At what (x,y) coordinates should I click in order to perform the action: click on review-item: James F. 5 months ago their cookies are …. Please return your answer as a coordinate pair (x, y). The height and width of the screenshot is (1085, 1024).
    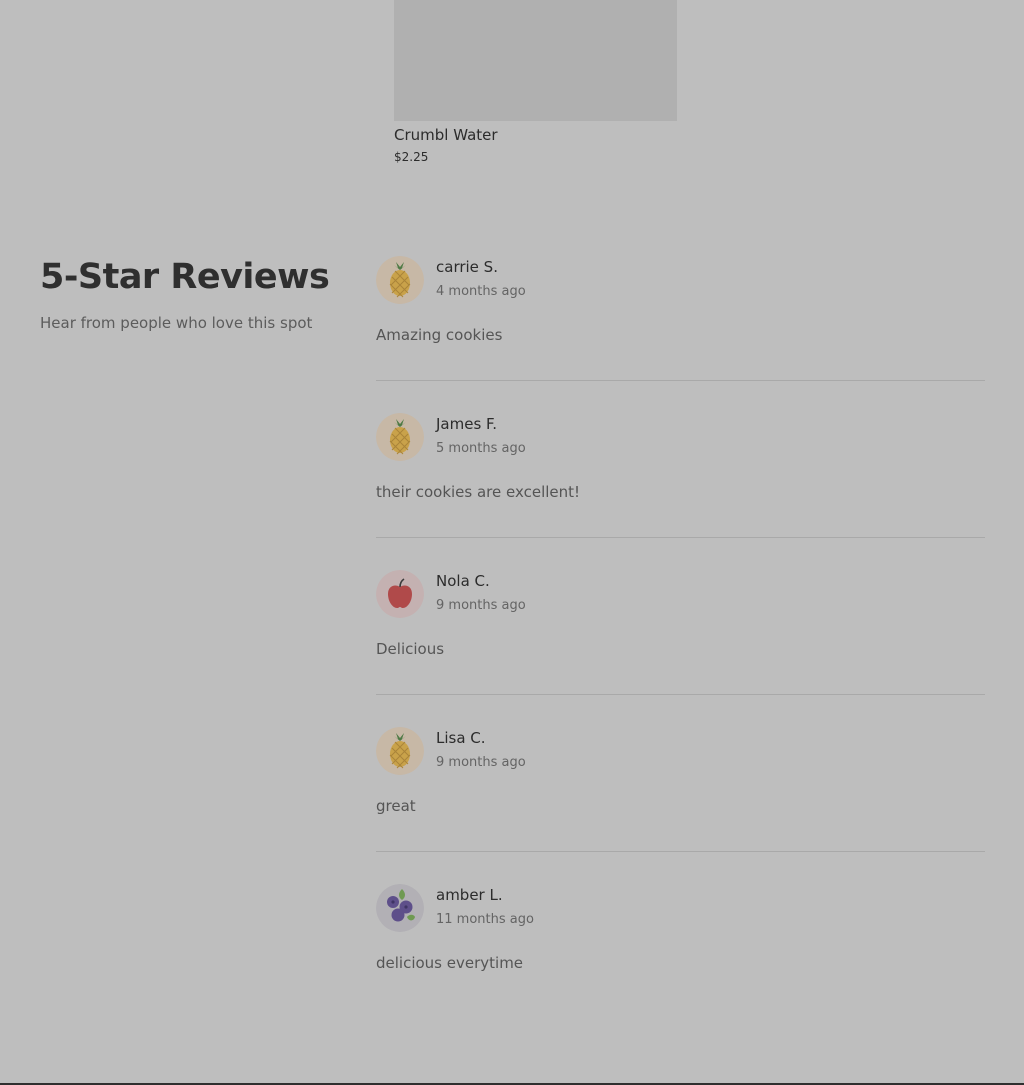
    Looking at the image, I should click on (680, 491).